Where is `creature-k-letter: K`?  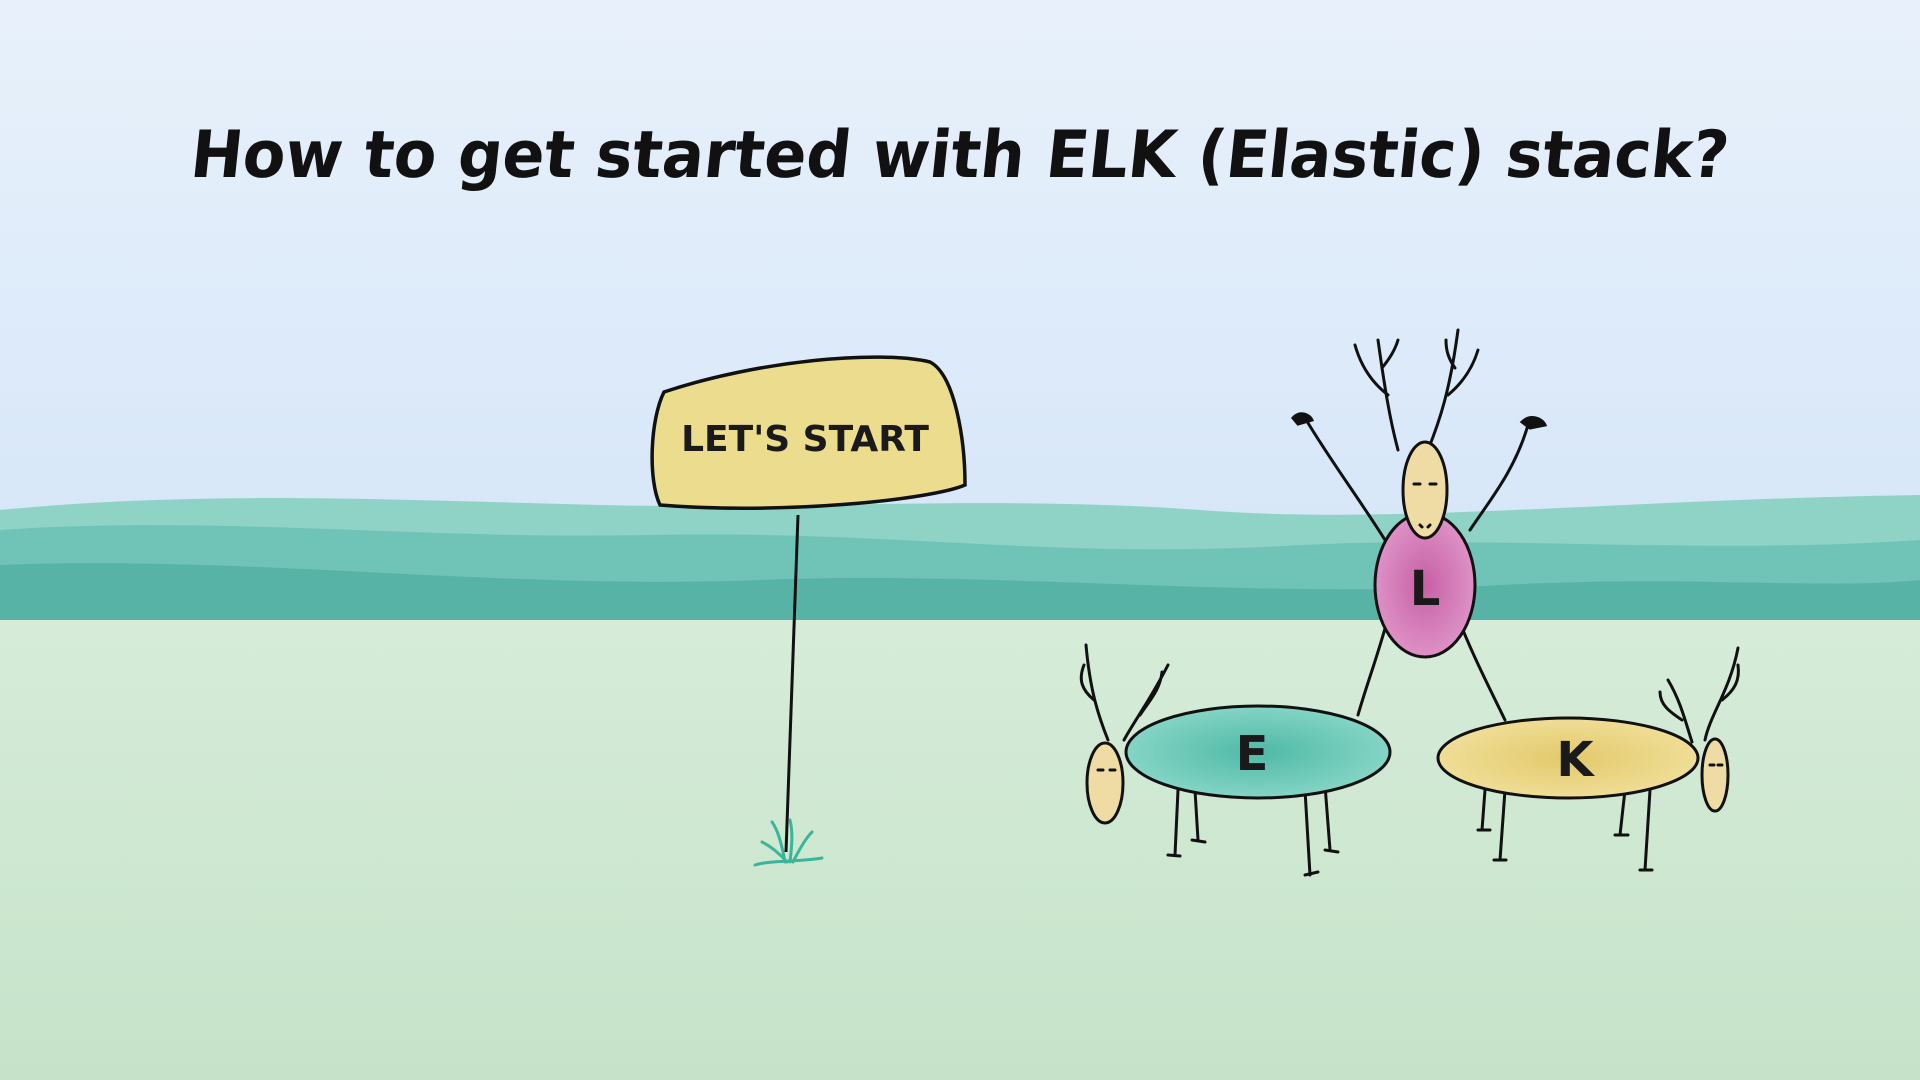
creature-k-letter: K is located at coordinates (1575, 760).